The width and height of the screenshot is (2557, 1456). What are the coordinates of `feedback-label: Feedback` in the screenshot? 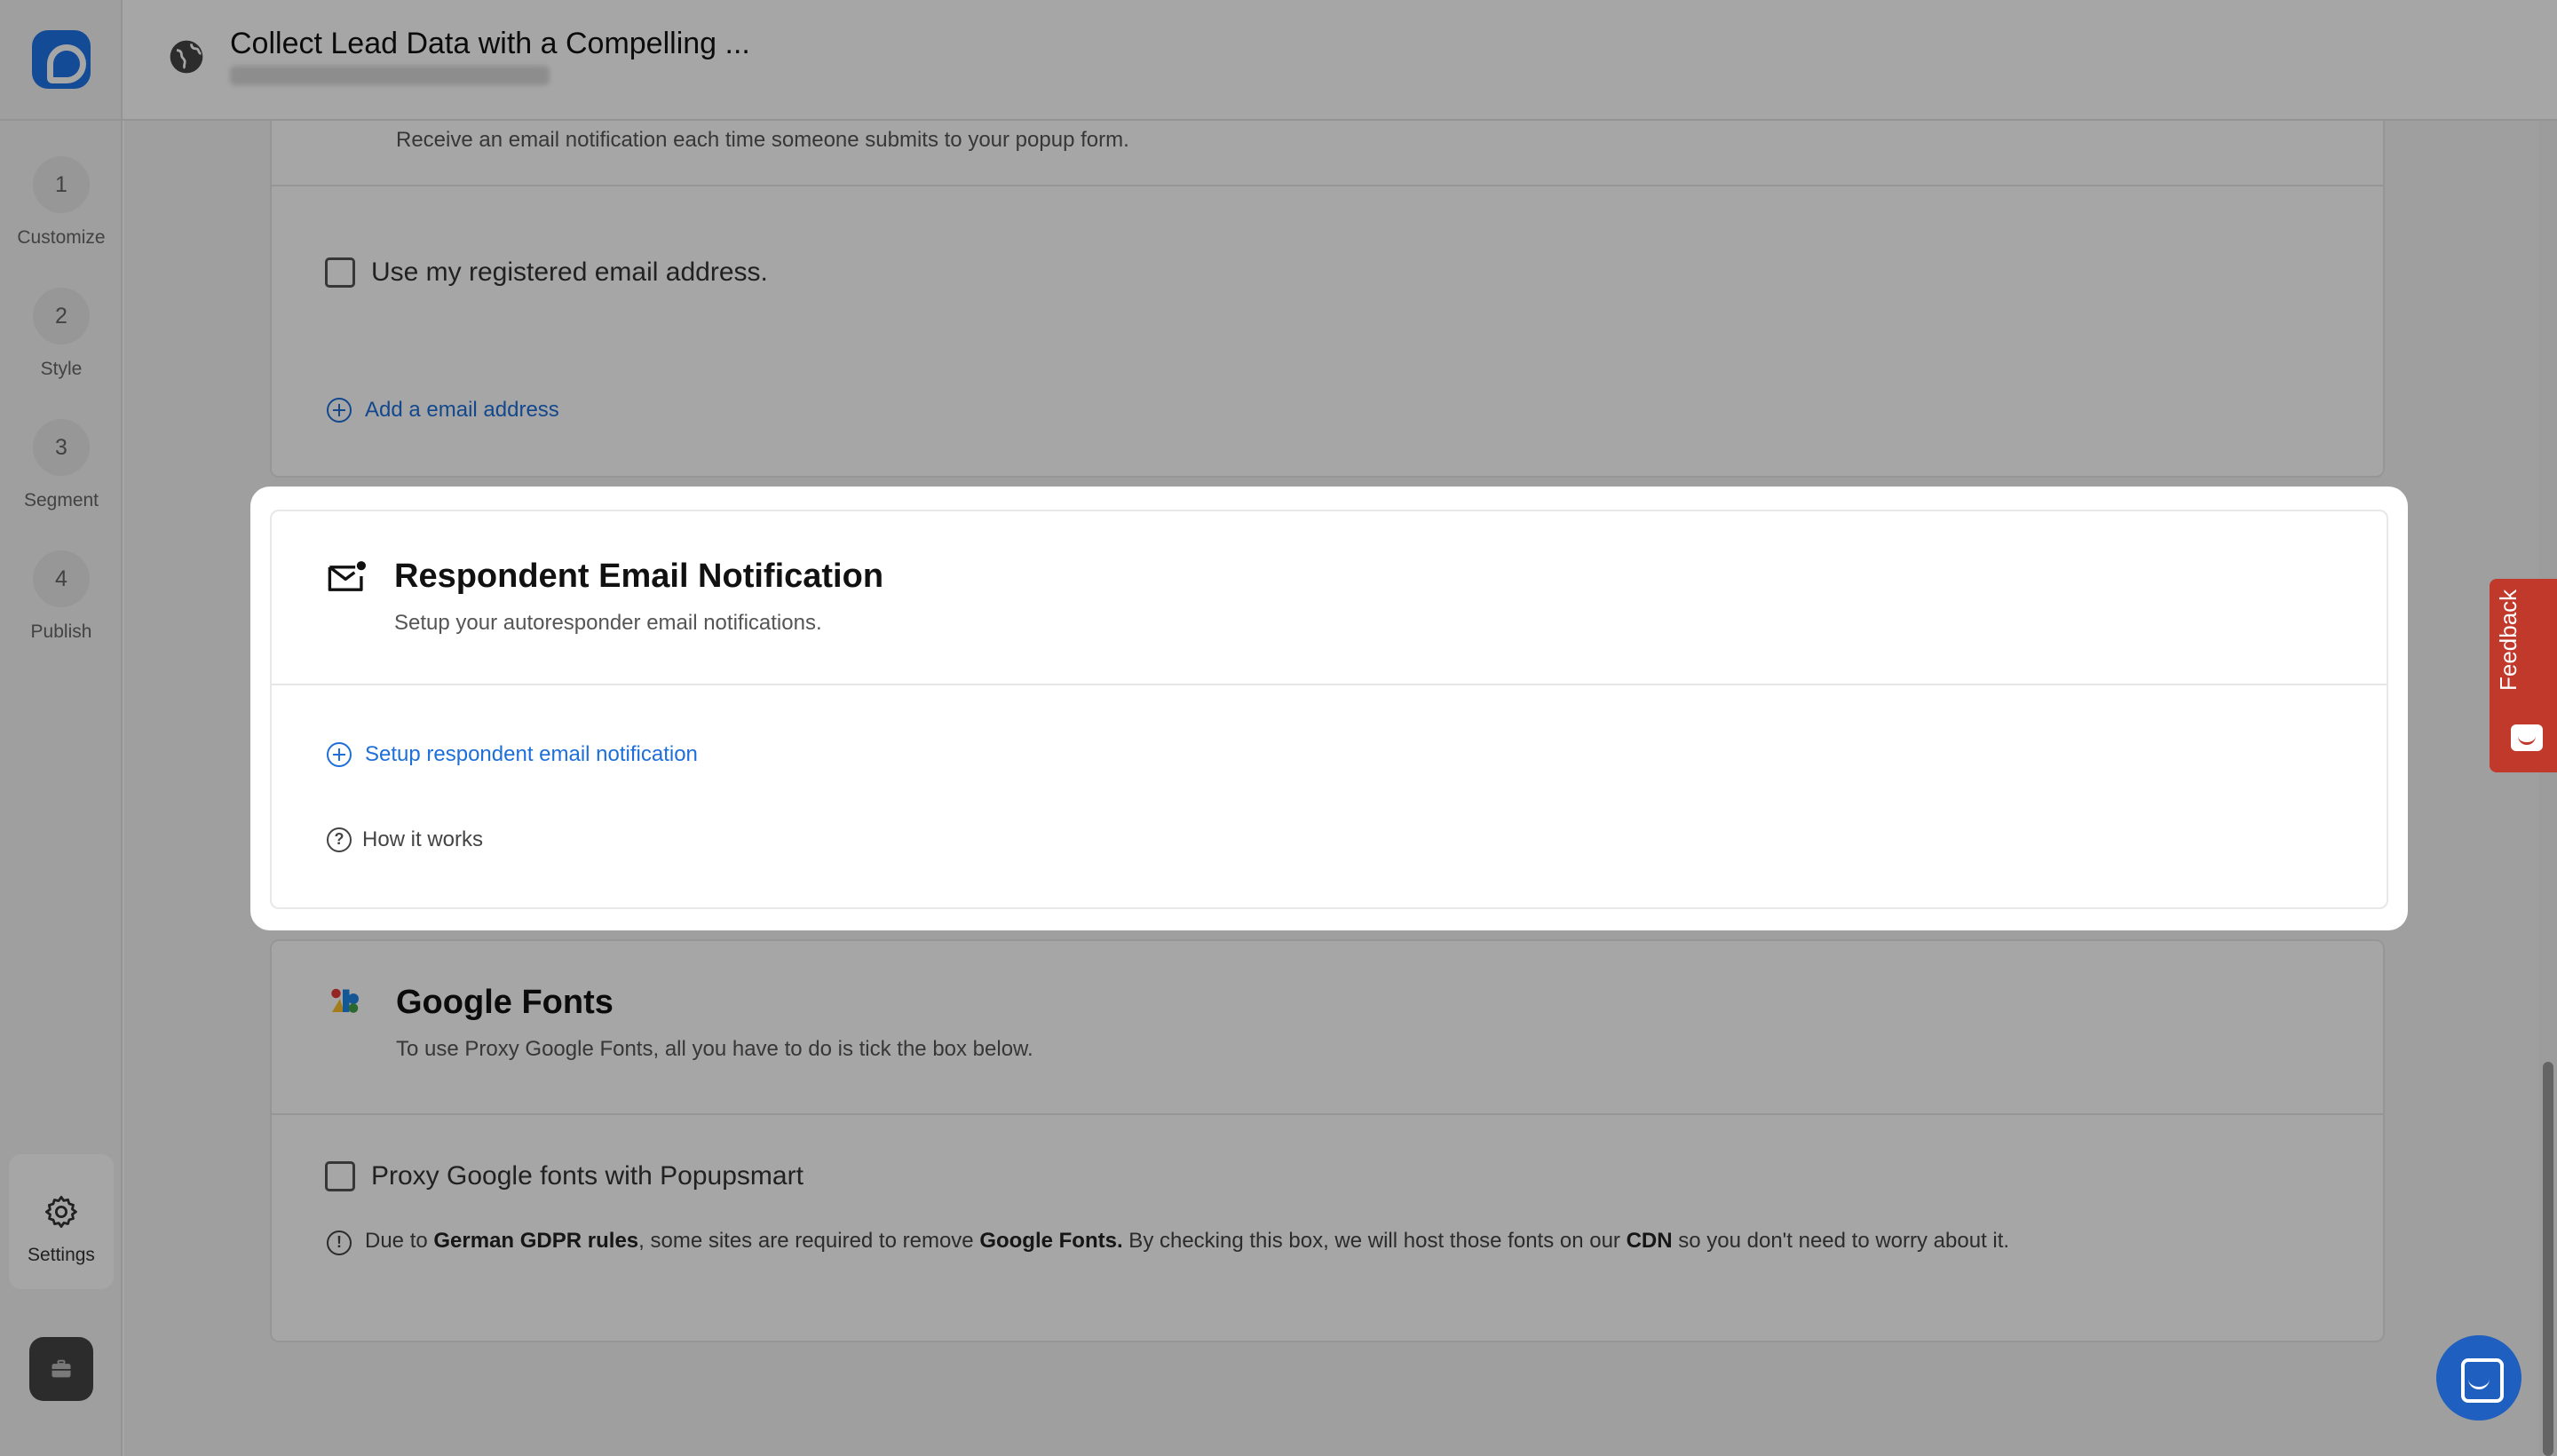 It's located at (2508, 640).